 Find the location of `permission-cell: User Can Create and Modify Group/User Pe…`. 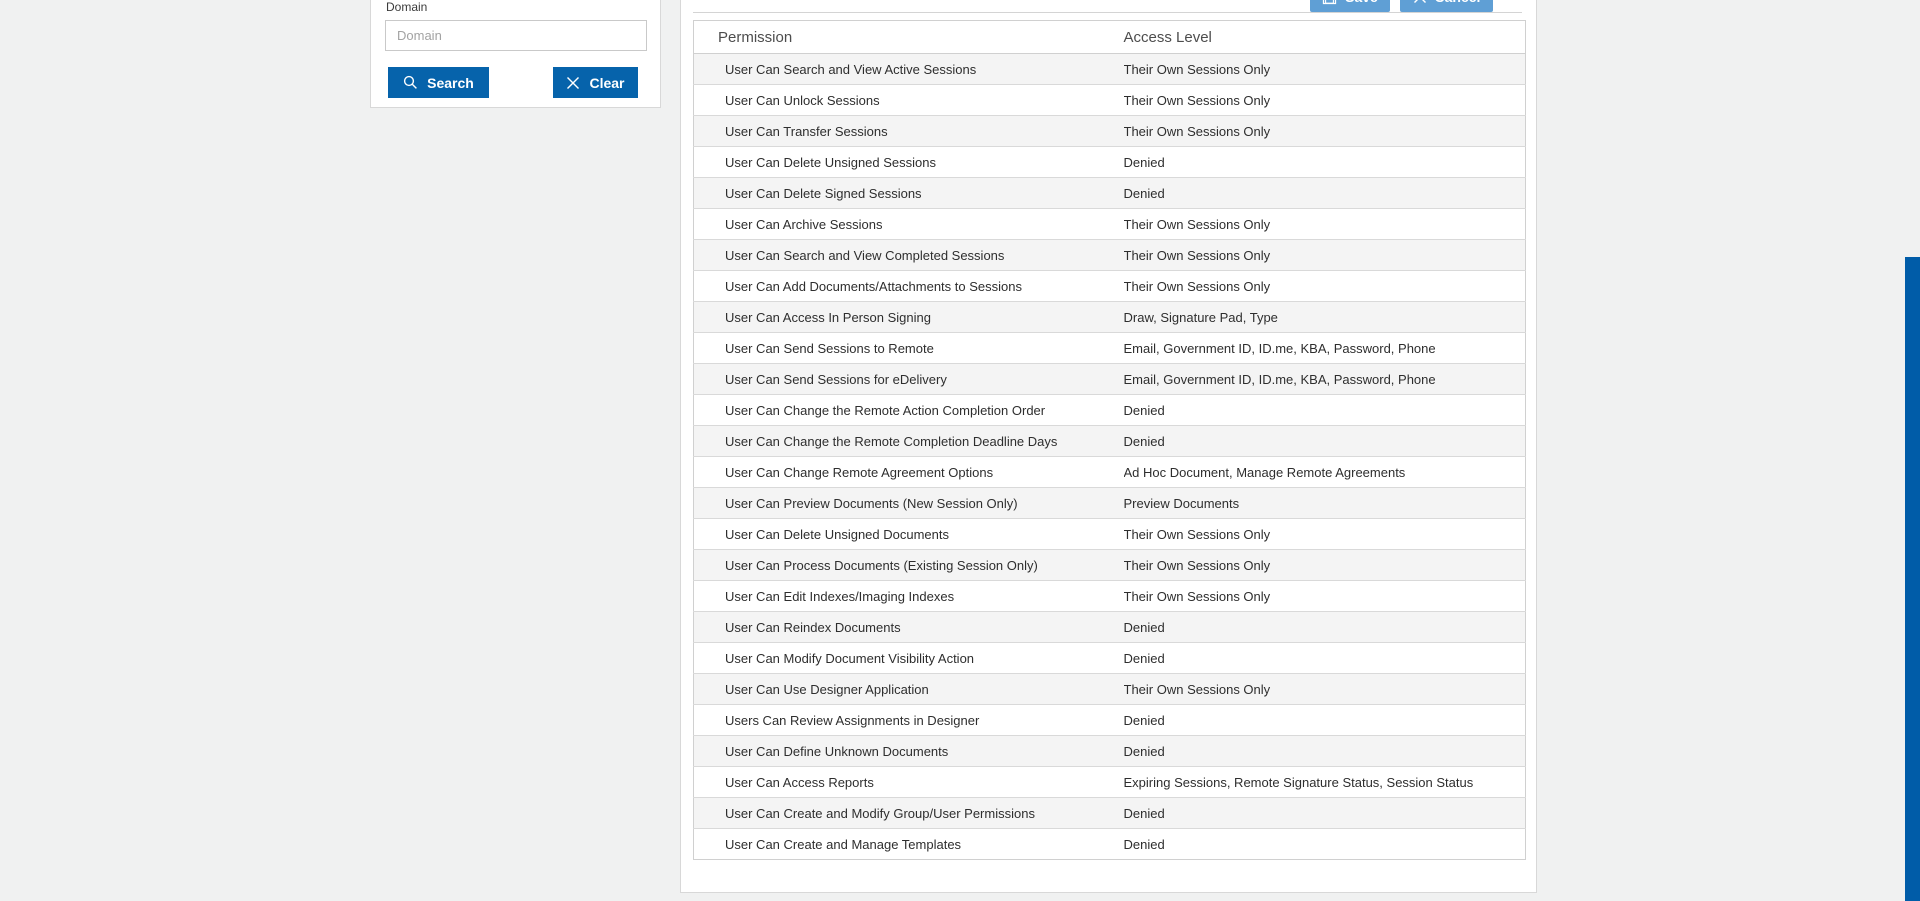

permission-cell: User Can Create and Modify Group/User Pe… is located at coordinates (880, 813).